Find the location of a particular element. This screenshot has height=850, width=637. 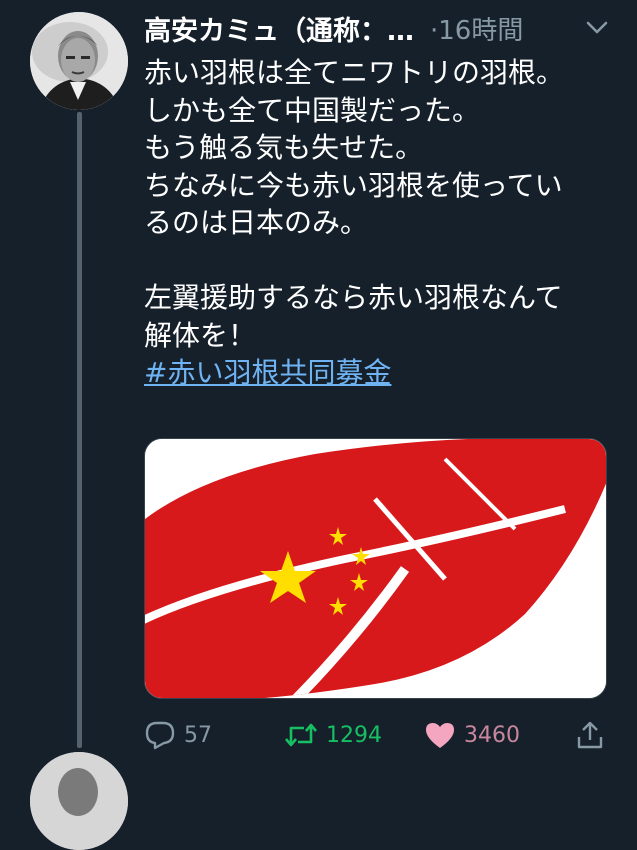

thread-line is located at coordinates (79, 430).